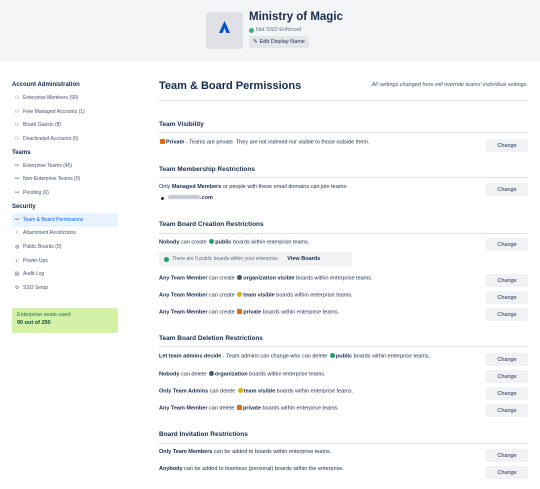  Describe the element at coordinates (54, 111) in the screenshot. I see `sidebar-item-label: Free Managed Accounts (1)` at that location.